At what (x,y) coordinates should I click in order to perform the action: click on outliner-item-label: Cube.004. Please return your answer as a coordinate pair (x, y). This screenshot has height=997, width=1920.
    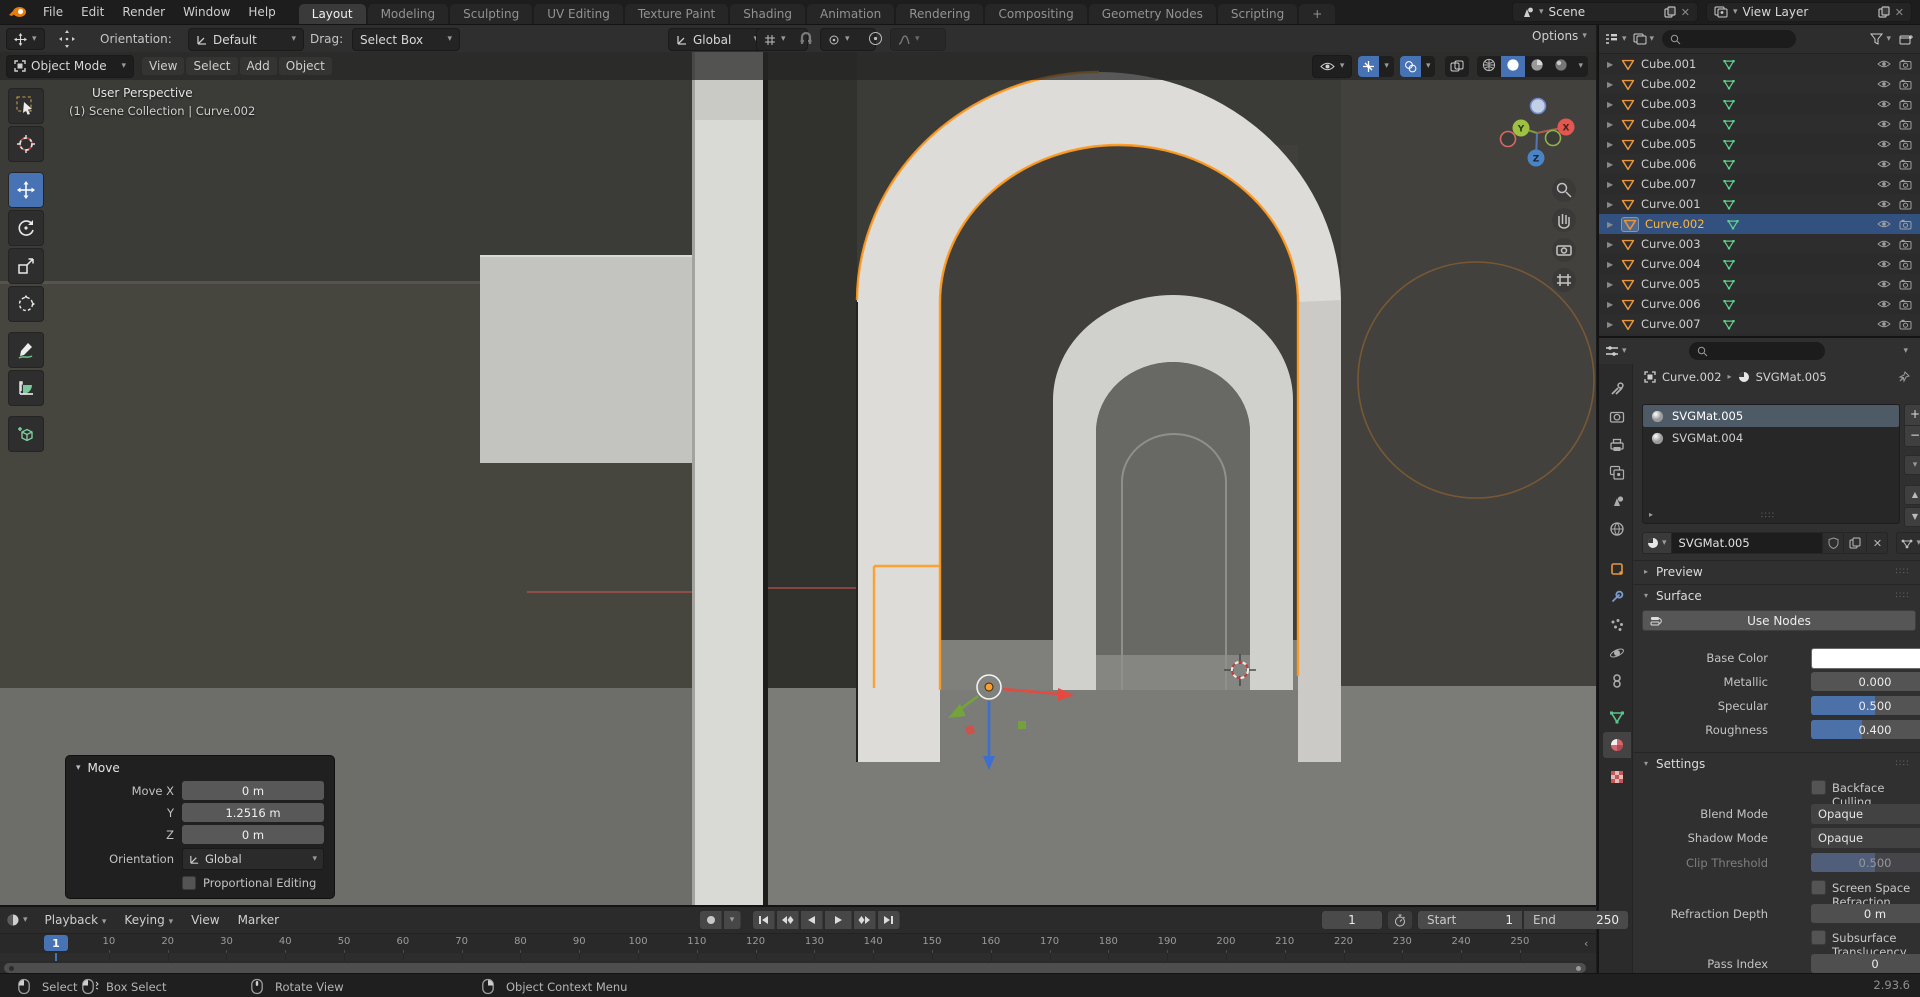
    Looking at the image, I should click on (1682, 124).